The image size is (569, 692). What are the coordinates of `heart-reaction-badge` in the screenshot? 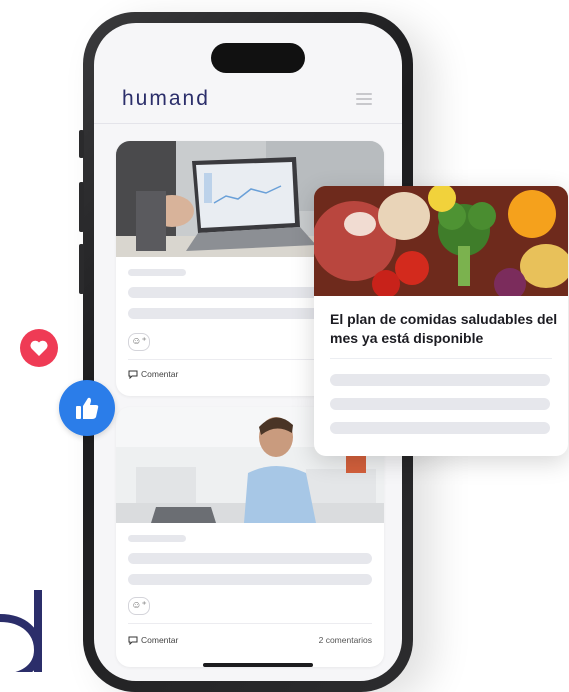 It's located at (39, 348).